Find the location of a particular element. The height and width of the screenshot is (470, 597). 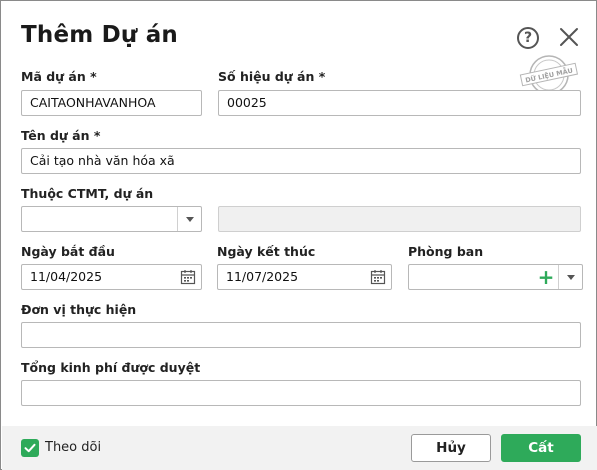

program-label: Thuộc CTMT, dự án is located at coordinates (87, 193).